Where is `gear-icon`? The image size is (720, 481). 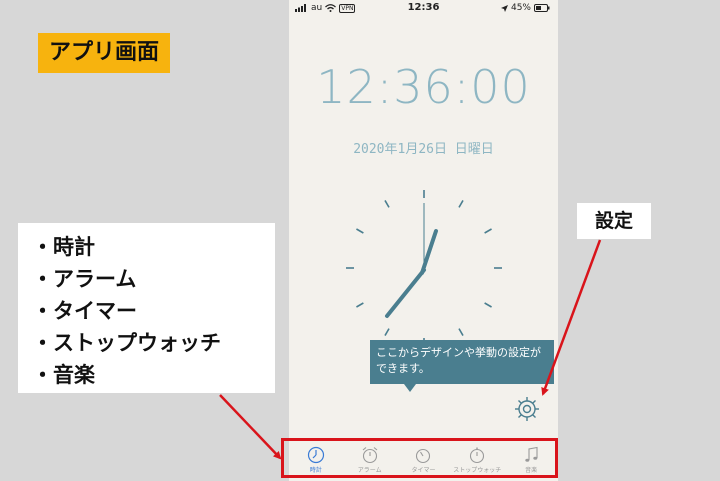 gear-icon is located at coordinates (527, 409).